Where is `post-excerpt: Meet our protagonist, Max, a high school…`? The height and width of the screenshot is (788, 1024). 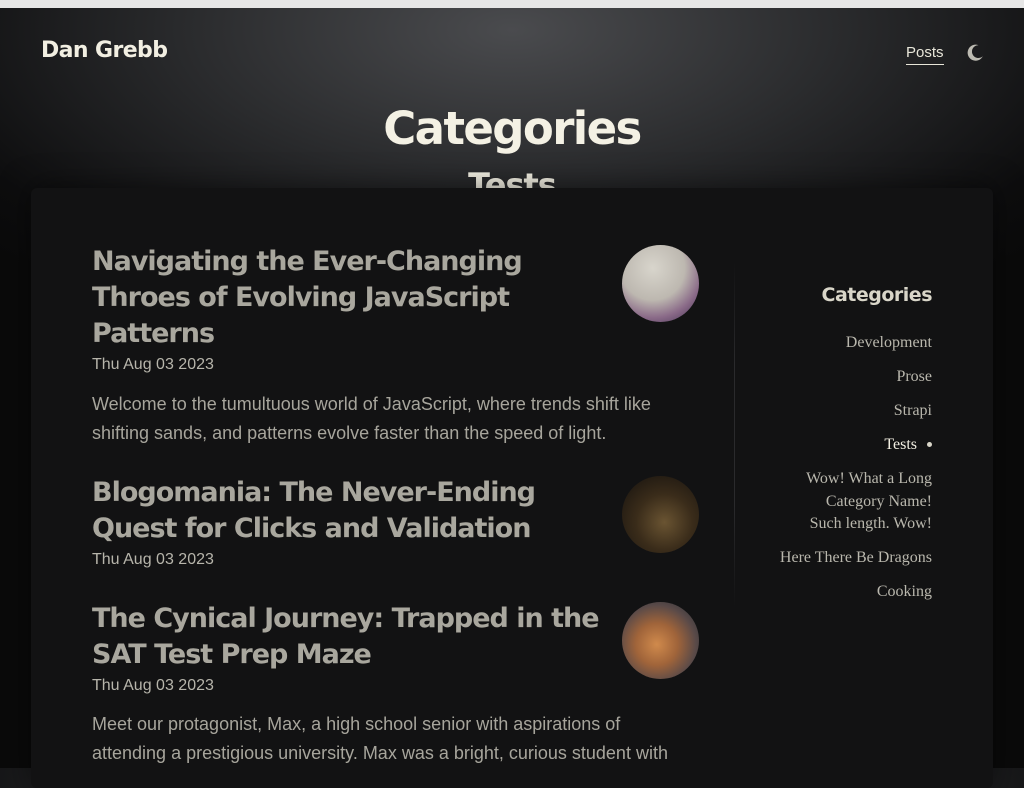 post-excerpt: Meet our protagonist, Max, a high school… is located at coordinates (380, 738).